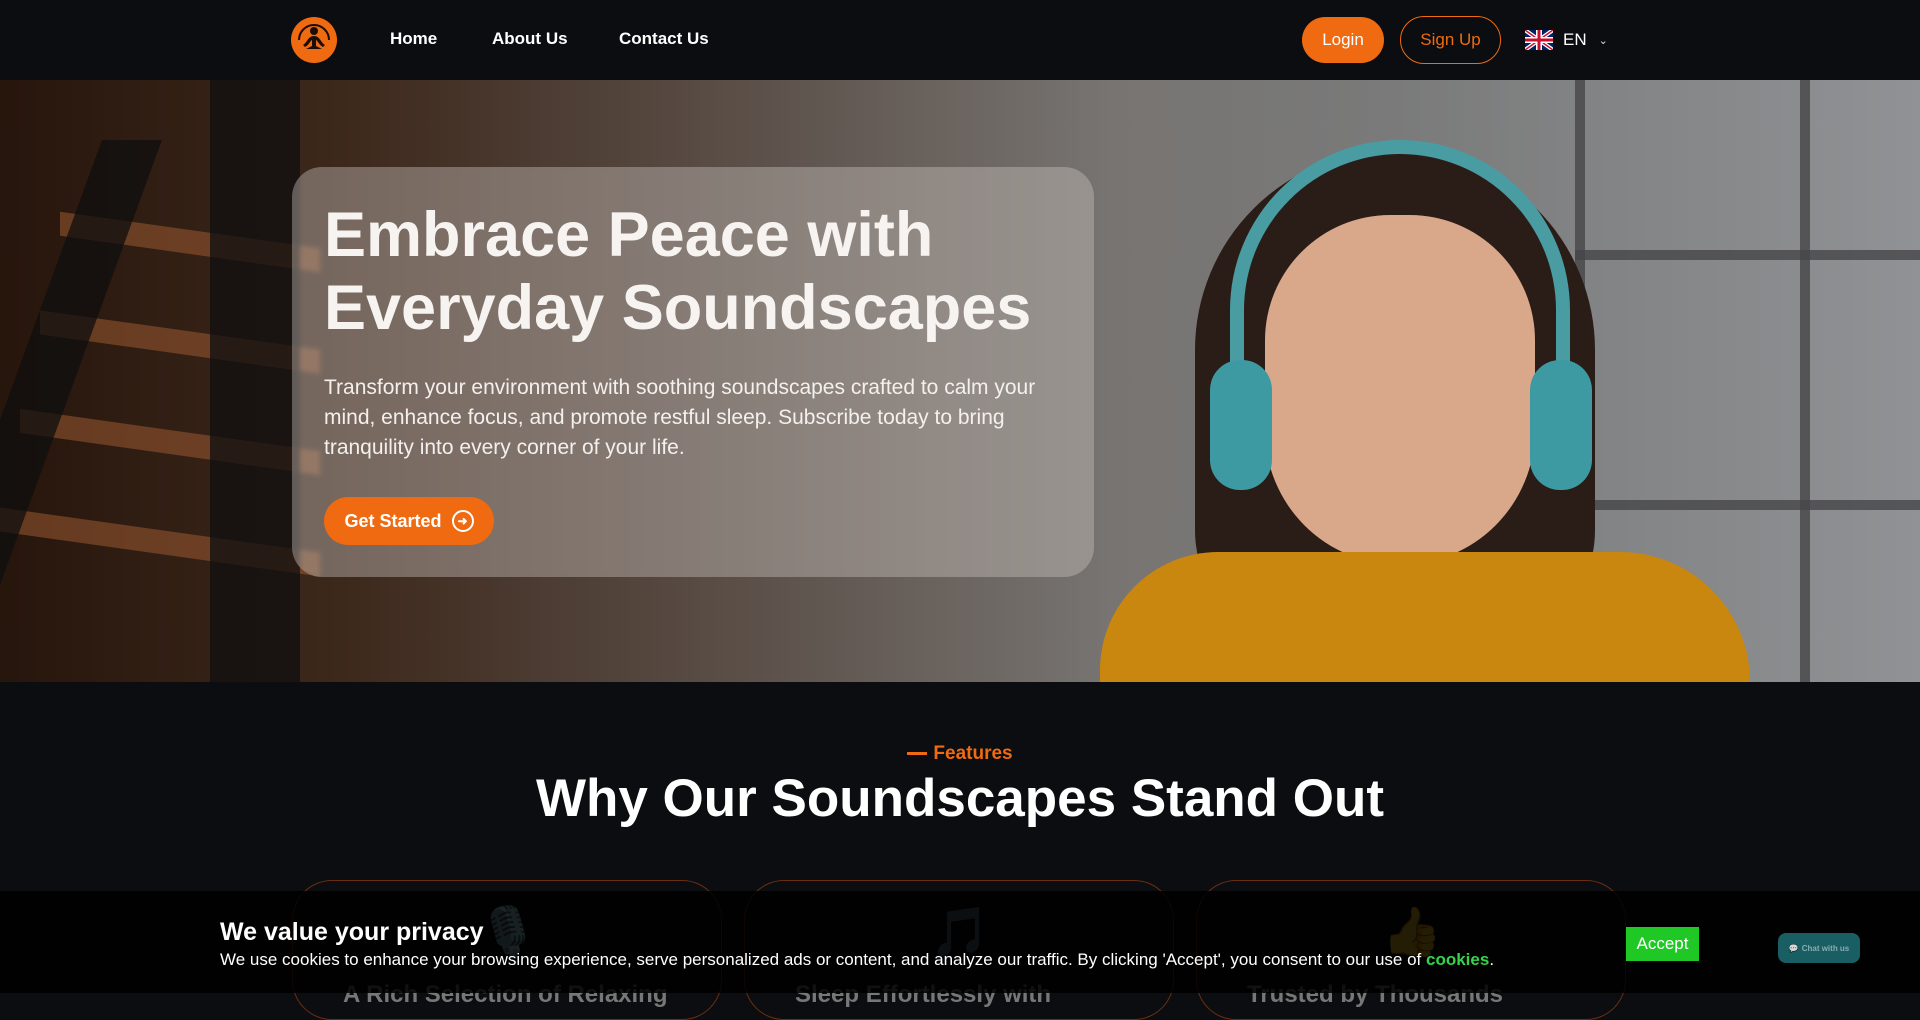 This screenshot has height=1020, width=1920. What do you see at coordinates (352, 932) in the screenshot?
I see `cookie-title: We value your privacy` at bounding box center [352, 932].